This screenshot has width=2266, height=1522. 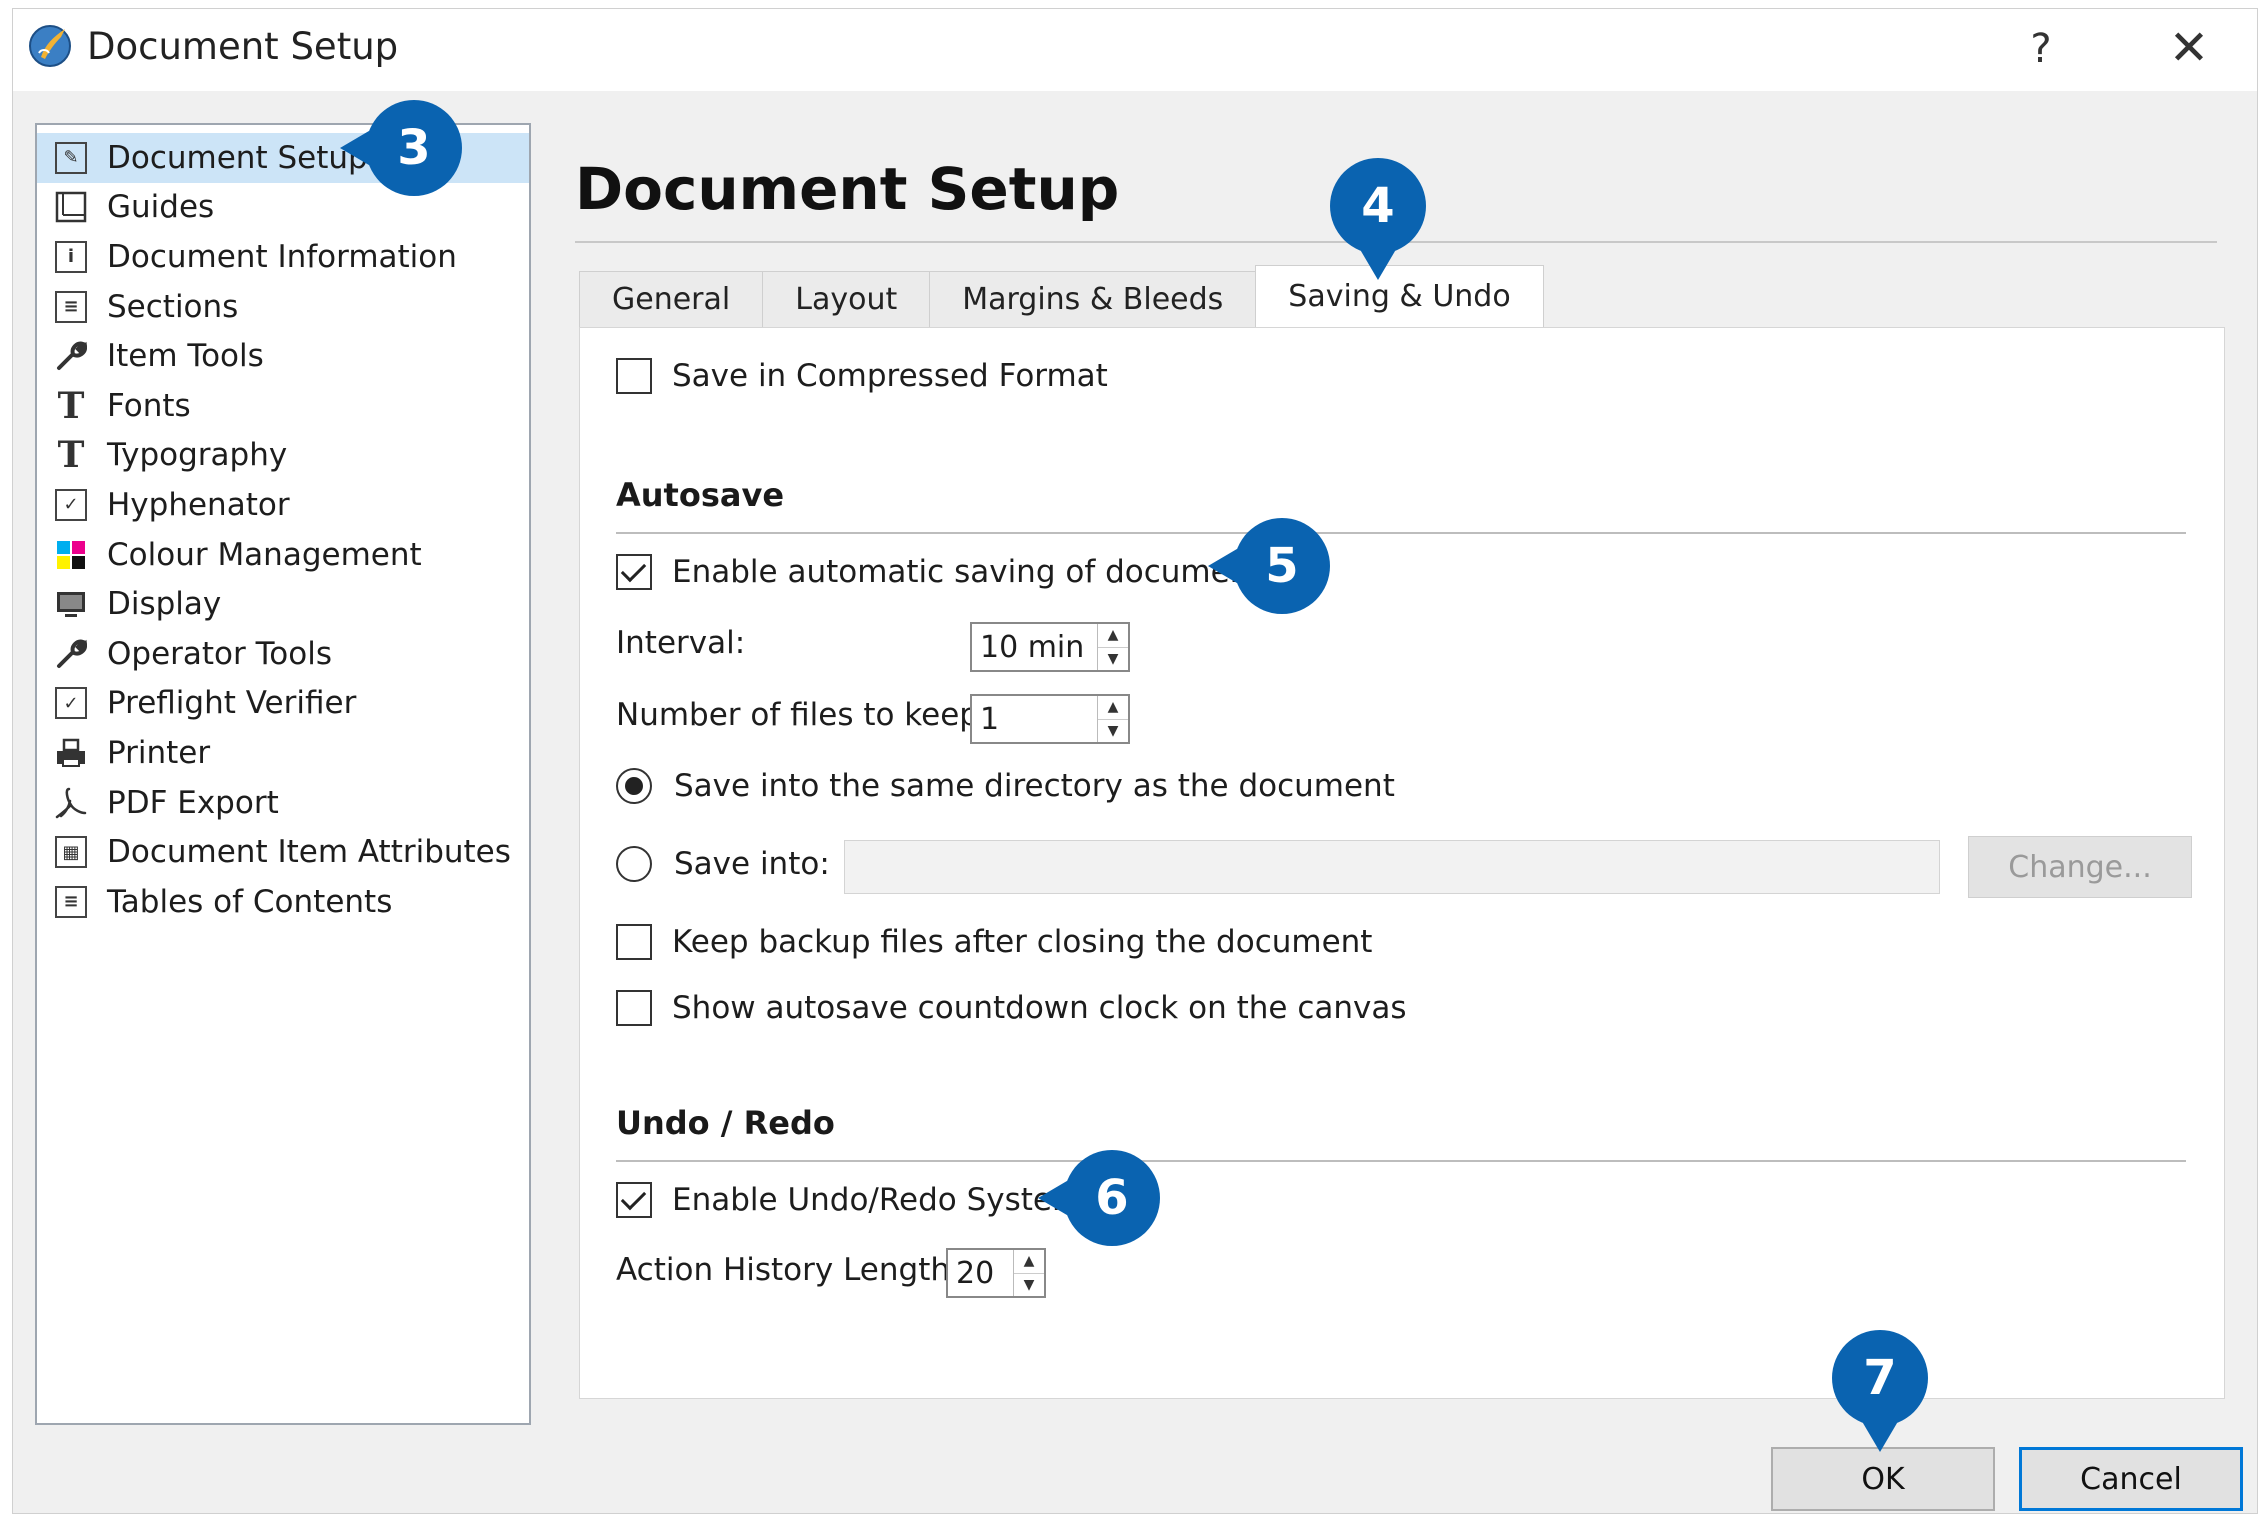 I want to click on history-length-value: 20, so click(x=975, y=1273).